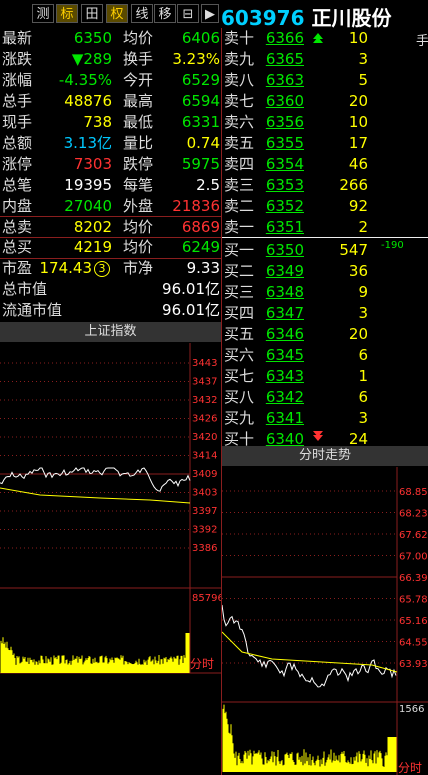  I want to click on divider, so click(325, 237).